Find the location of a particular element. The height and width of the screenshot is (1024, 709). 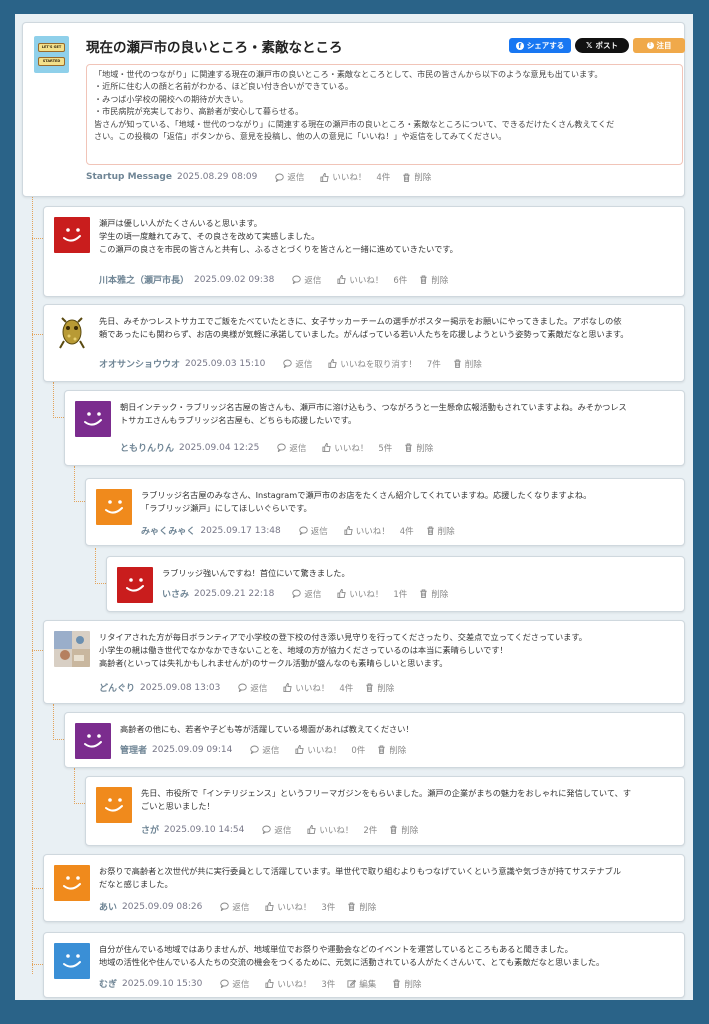

author-name: 管理者 is located at coordinates (133, 749).